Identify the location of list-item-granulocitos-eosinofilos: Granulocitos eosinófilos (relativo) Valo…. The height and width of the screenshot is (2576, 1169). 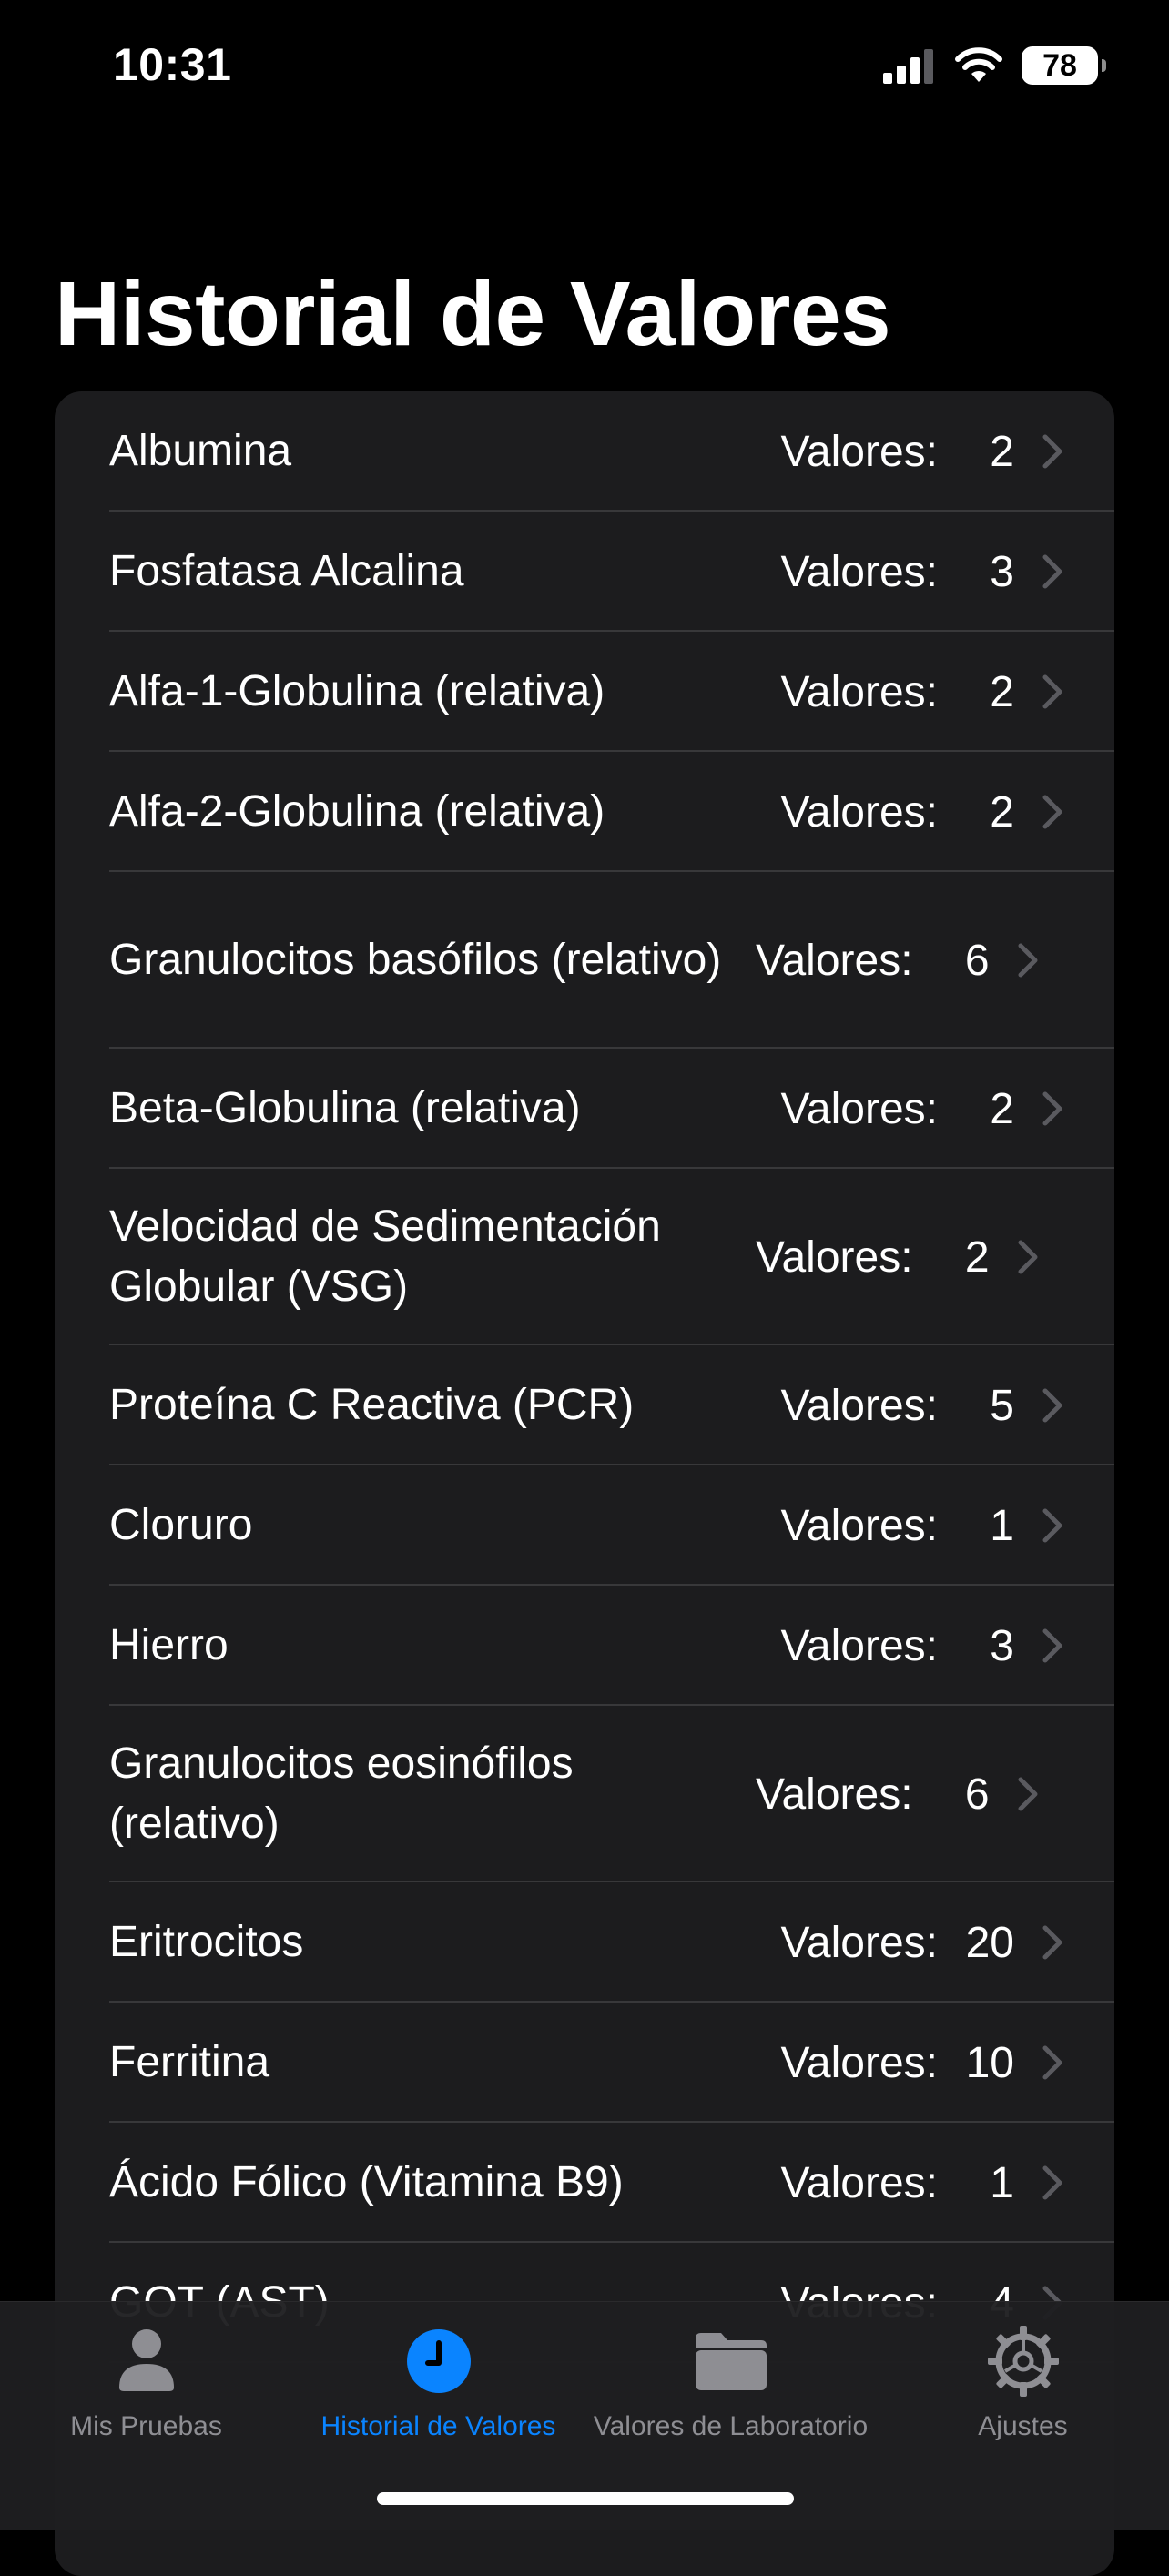
(584, 1794).